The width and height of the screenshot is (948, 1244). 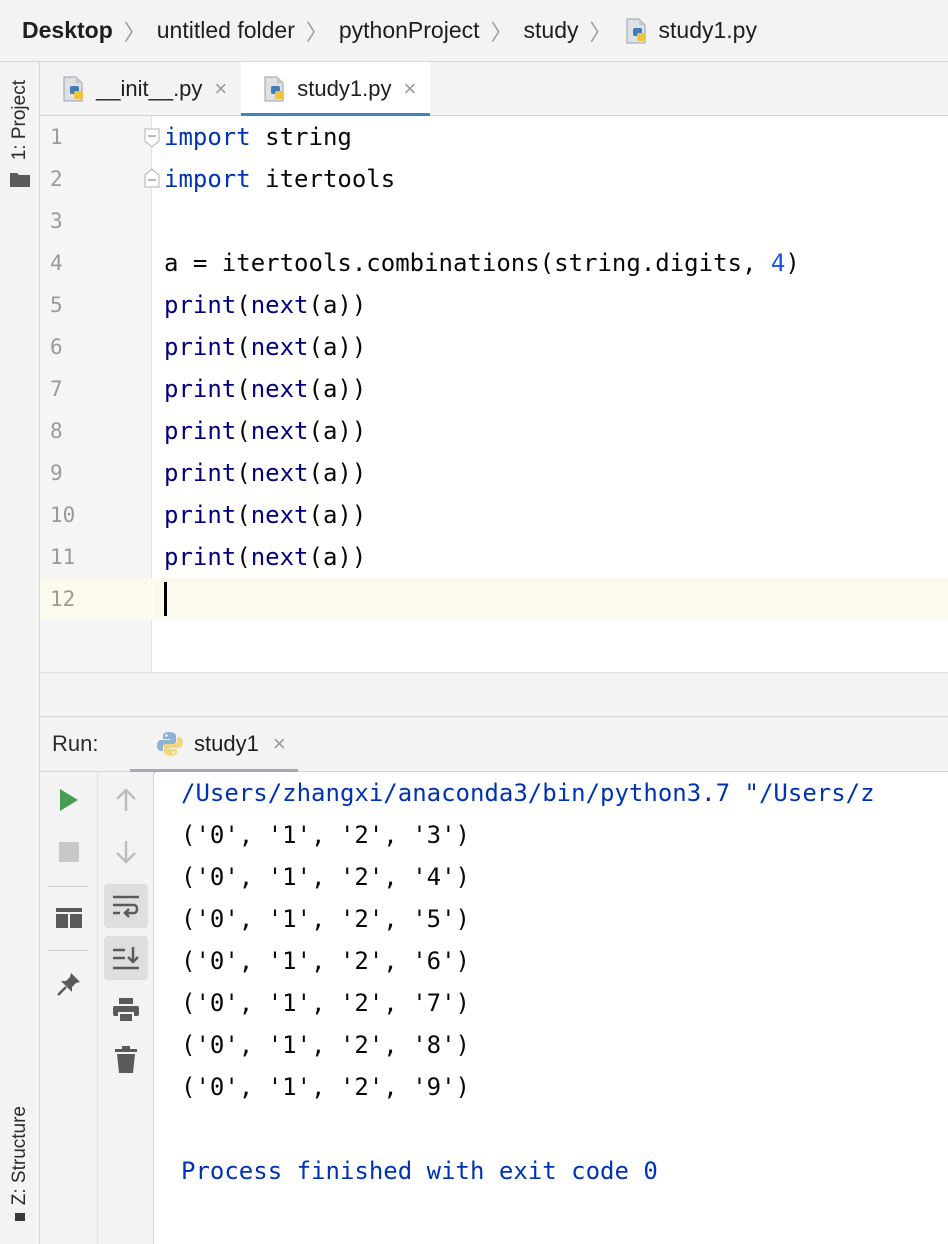 I want to click on soft-wrap-icon, so click(x=126, y=906).